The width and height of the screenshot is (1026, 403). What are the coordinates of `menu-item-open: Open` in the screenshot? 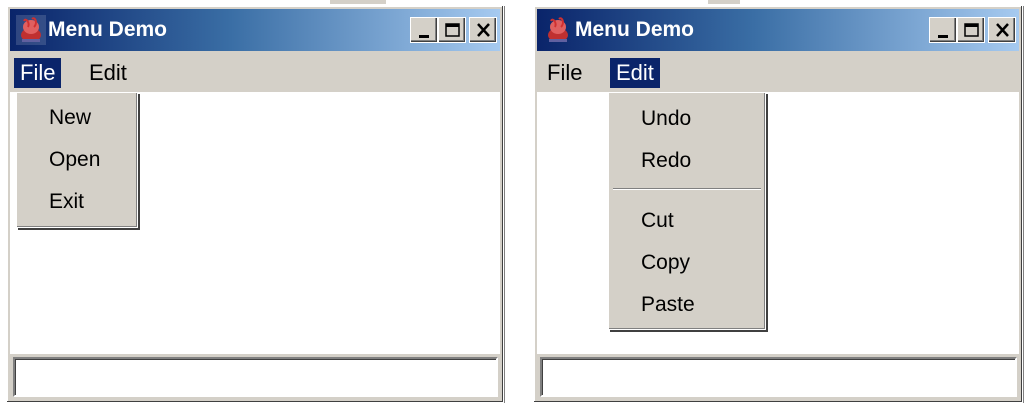 It's located at (77, 160).